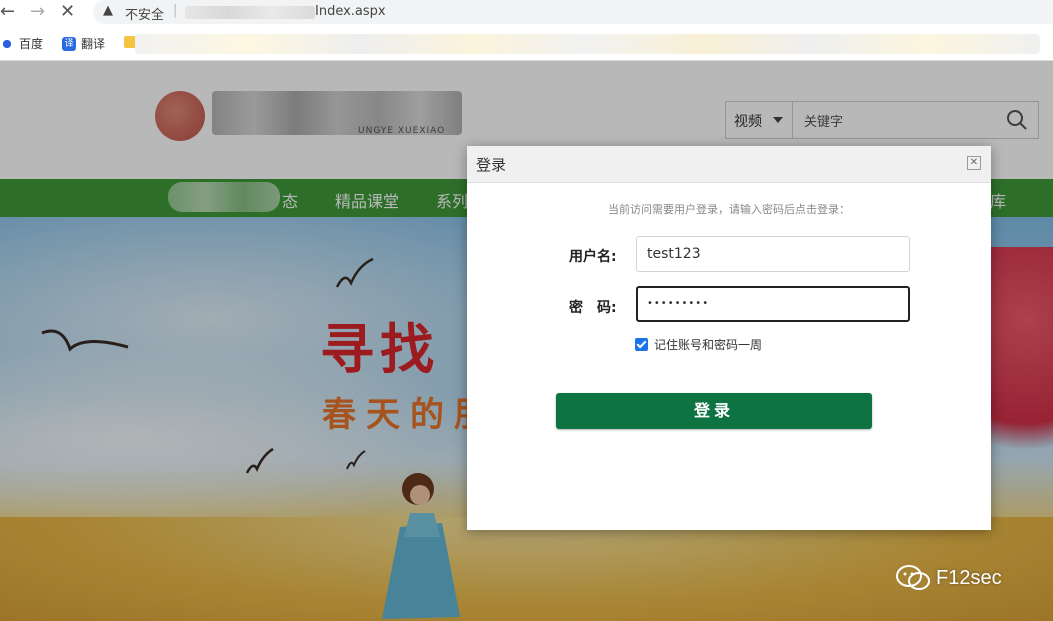 The height and width of the screenshot is (621, 1053). What do you see at coordinates (573, 12) in the screenshot?
I see `address-bar: ▲ 不安全 | Index.aspx` at bounding box center [573, 12].